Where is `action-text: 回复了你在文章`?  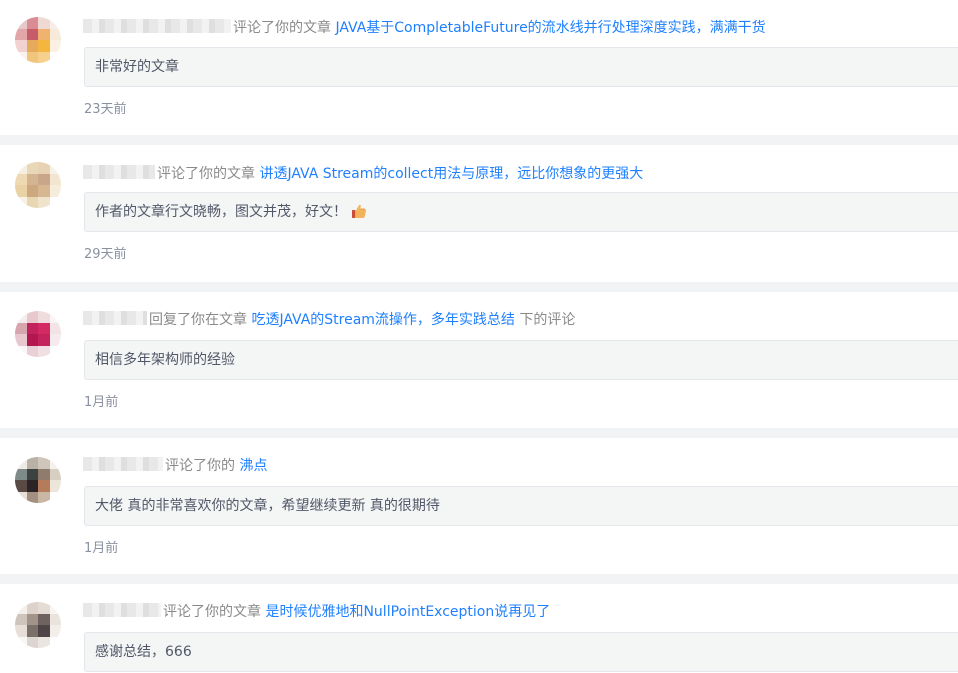
action-text: 回复了你在文章 is located at coordinates (198, 320).